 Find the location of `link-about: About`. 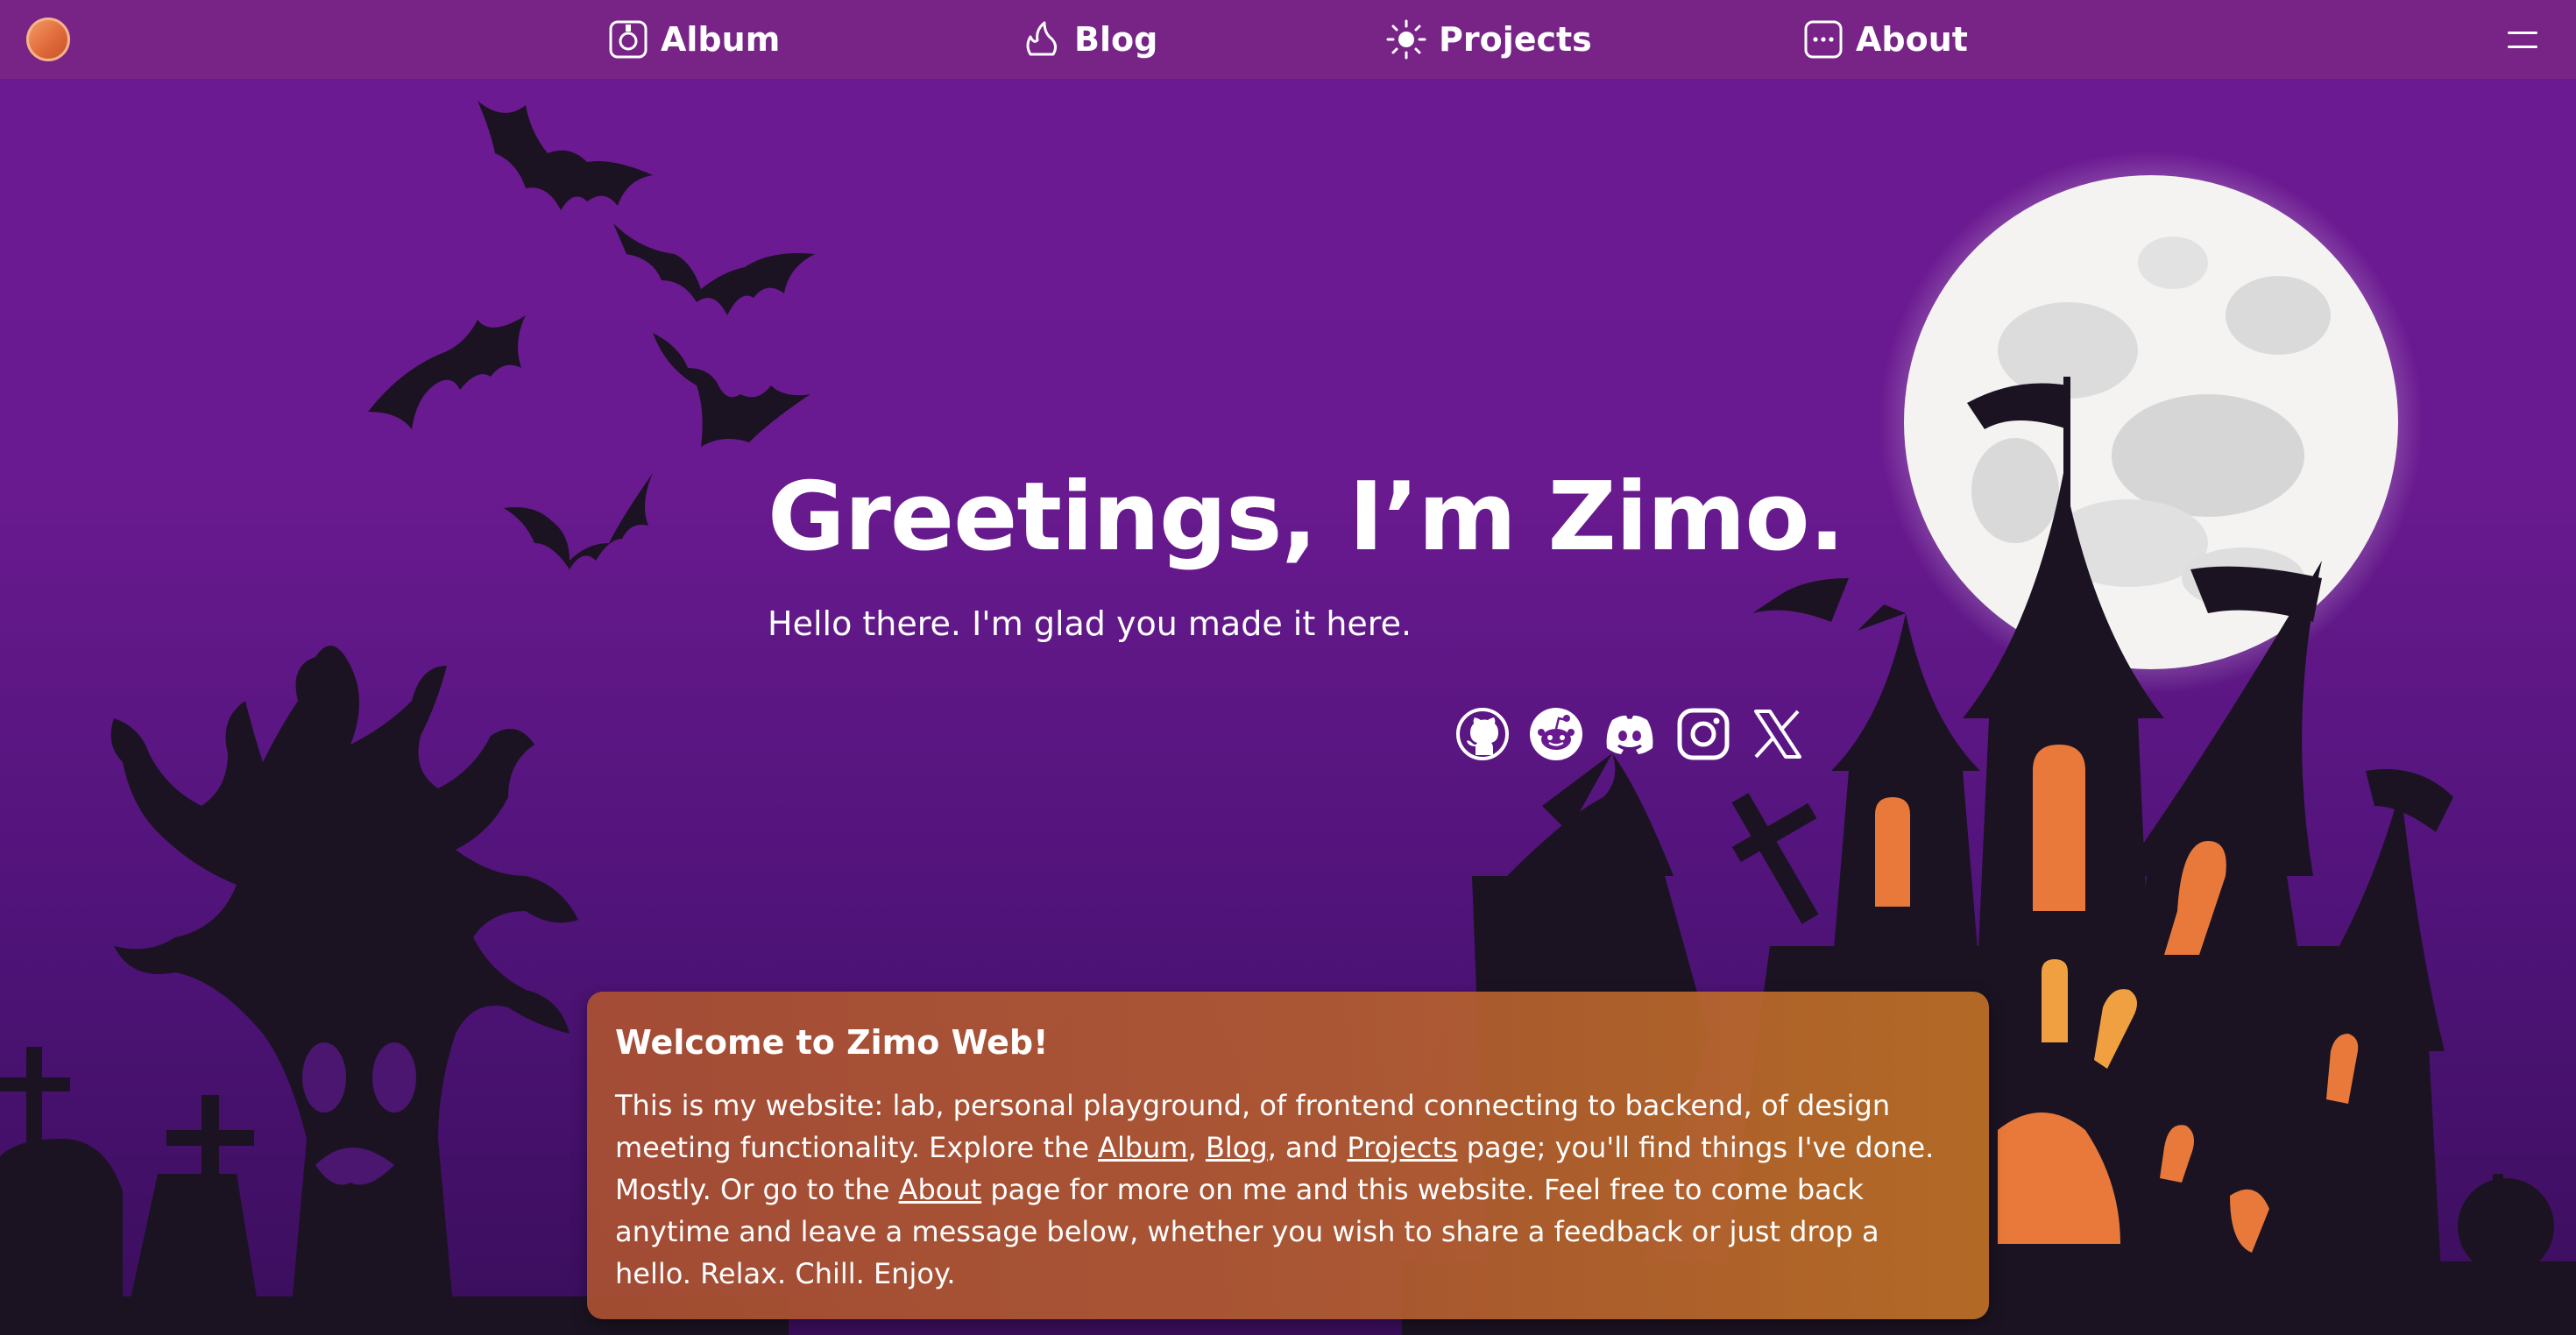

link-about: About is located at coordinates (940, 1189).